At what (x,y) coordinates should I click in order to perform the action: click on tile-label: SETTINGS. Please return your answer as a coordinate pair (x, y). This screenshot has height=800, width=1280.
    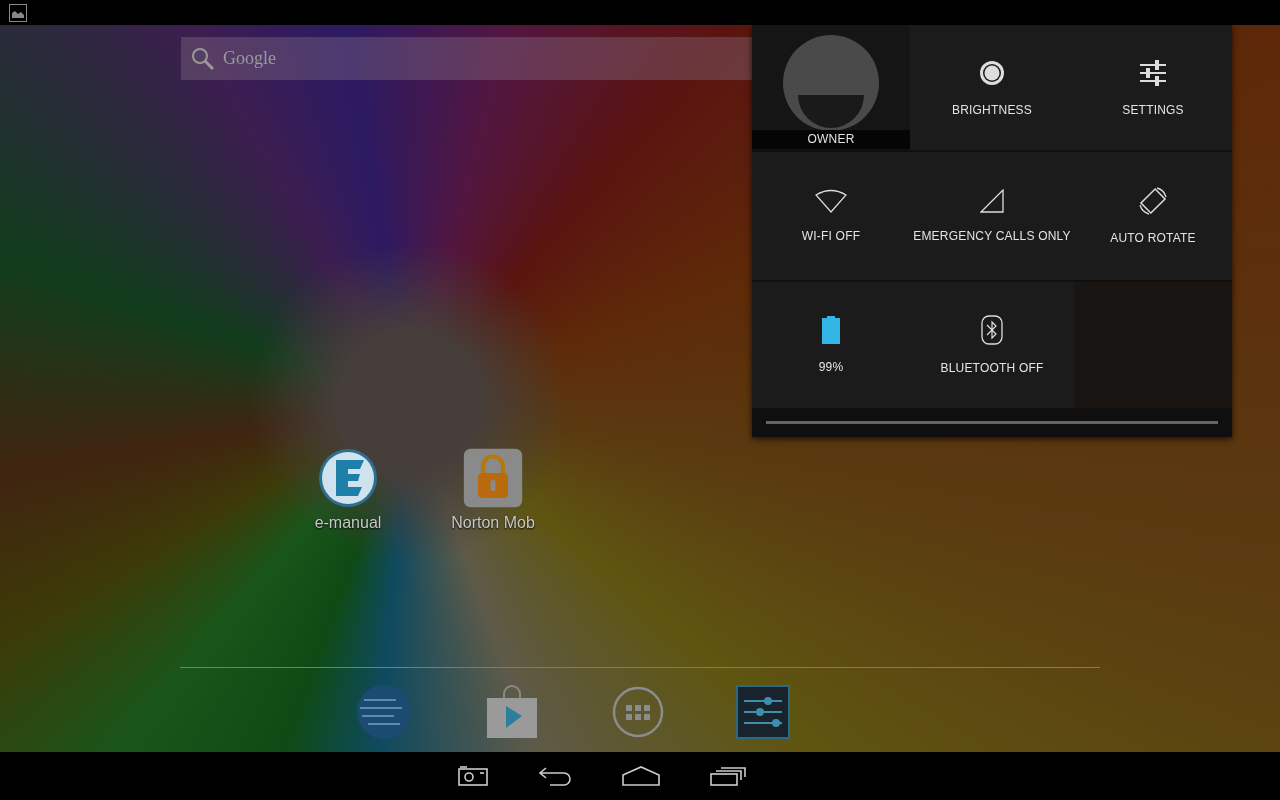
    Looking at the image, I should click on (1153, 109).